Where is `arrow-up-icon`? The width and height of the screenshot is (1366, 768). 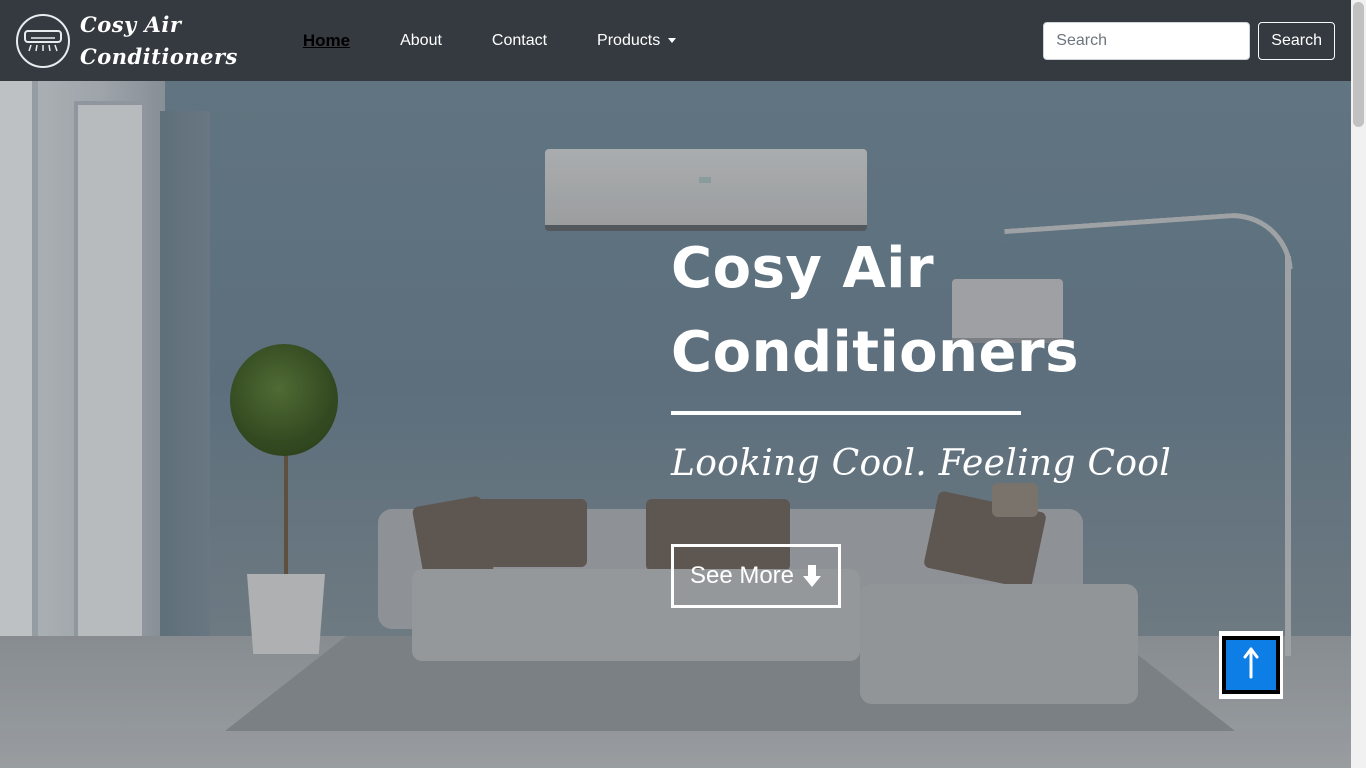
arrow-up-icon is located at coordinates (1251, 665).